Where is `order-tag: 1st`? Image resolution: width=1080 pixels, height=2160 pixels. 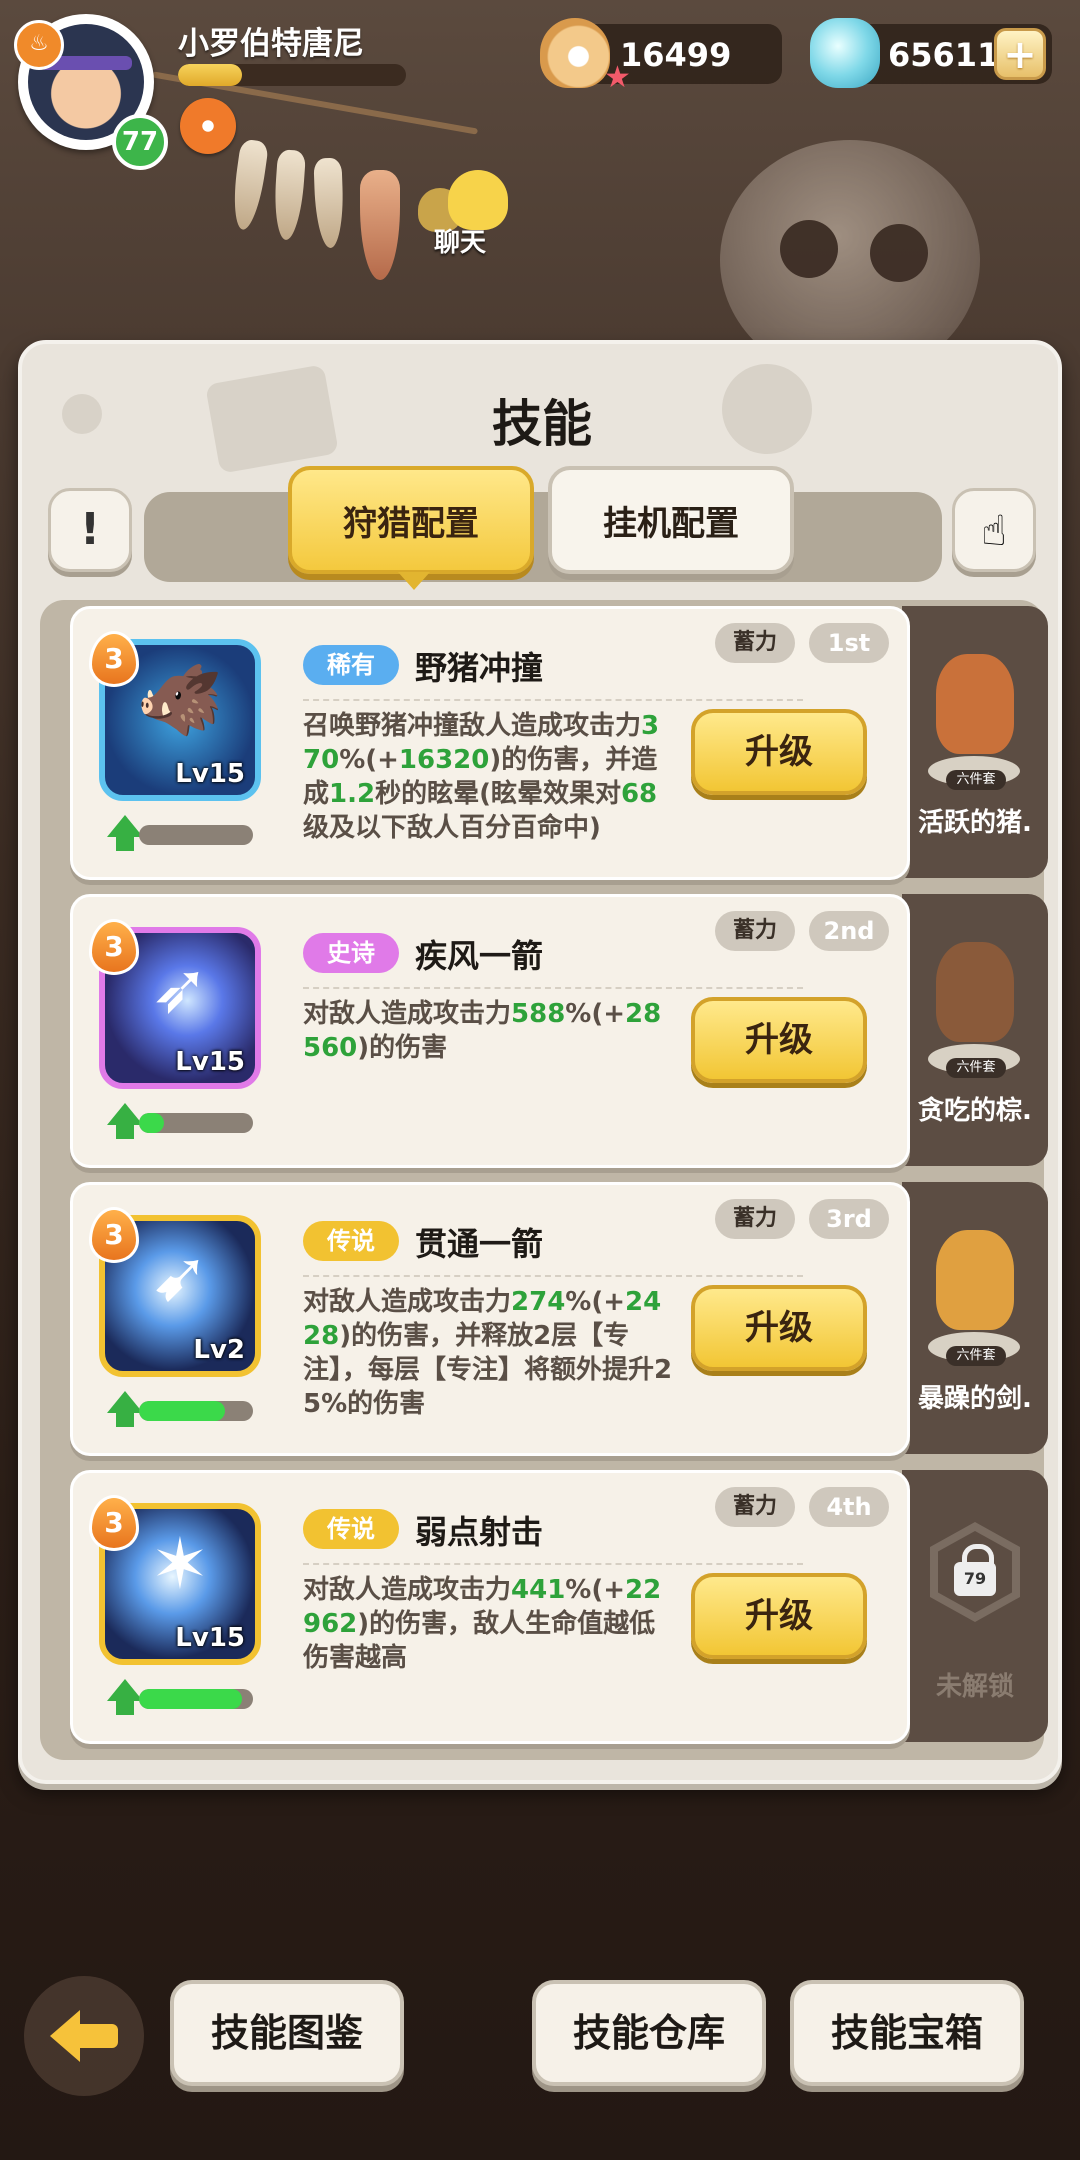
order-tag: 1st is located at coordinates (849, 643).